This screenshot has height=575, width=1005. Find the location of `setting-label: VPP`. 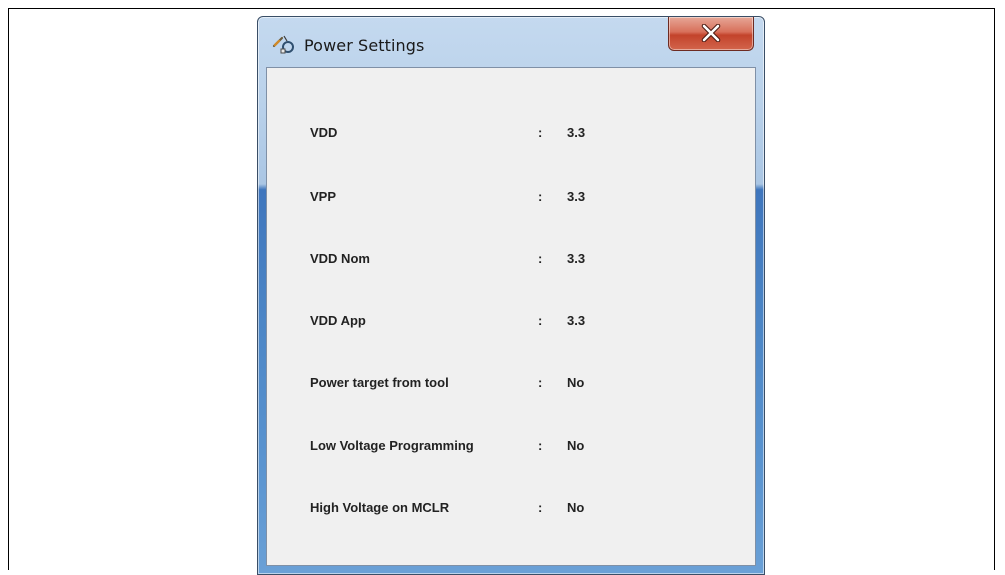

setting-label: VPP is located at coordinates (323, 196).